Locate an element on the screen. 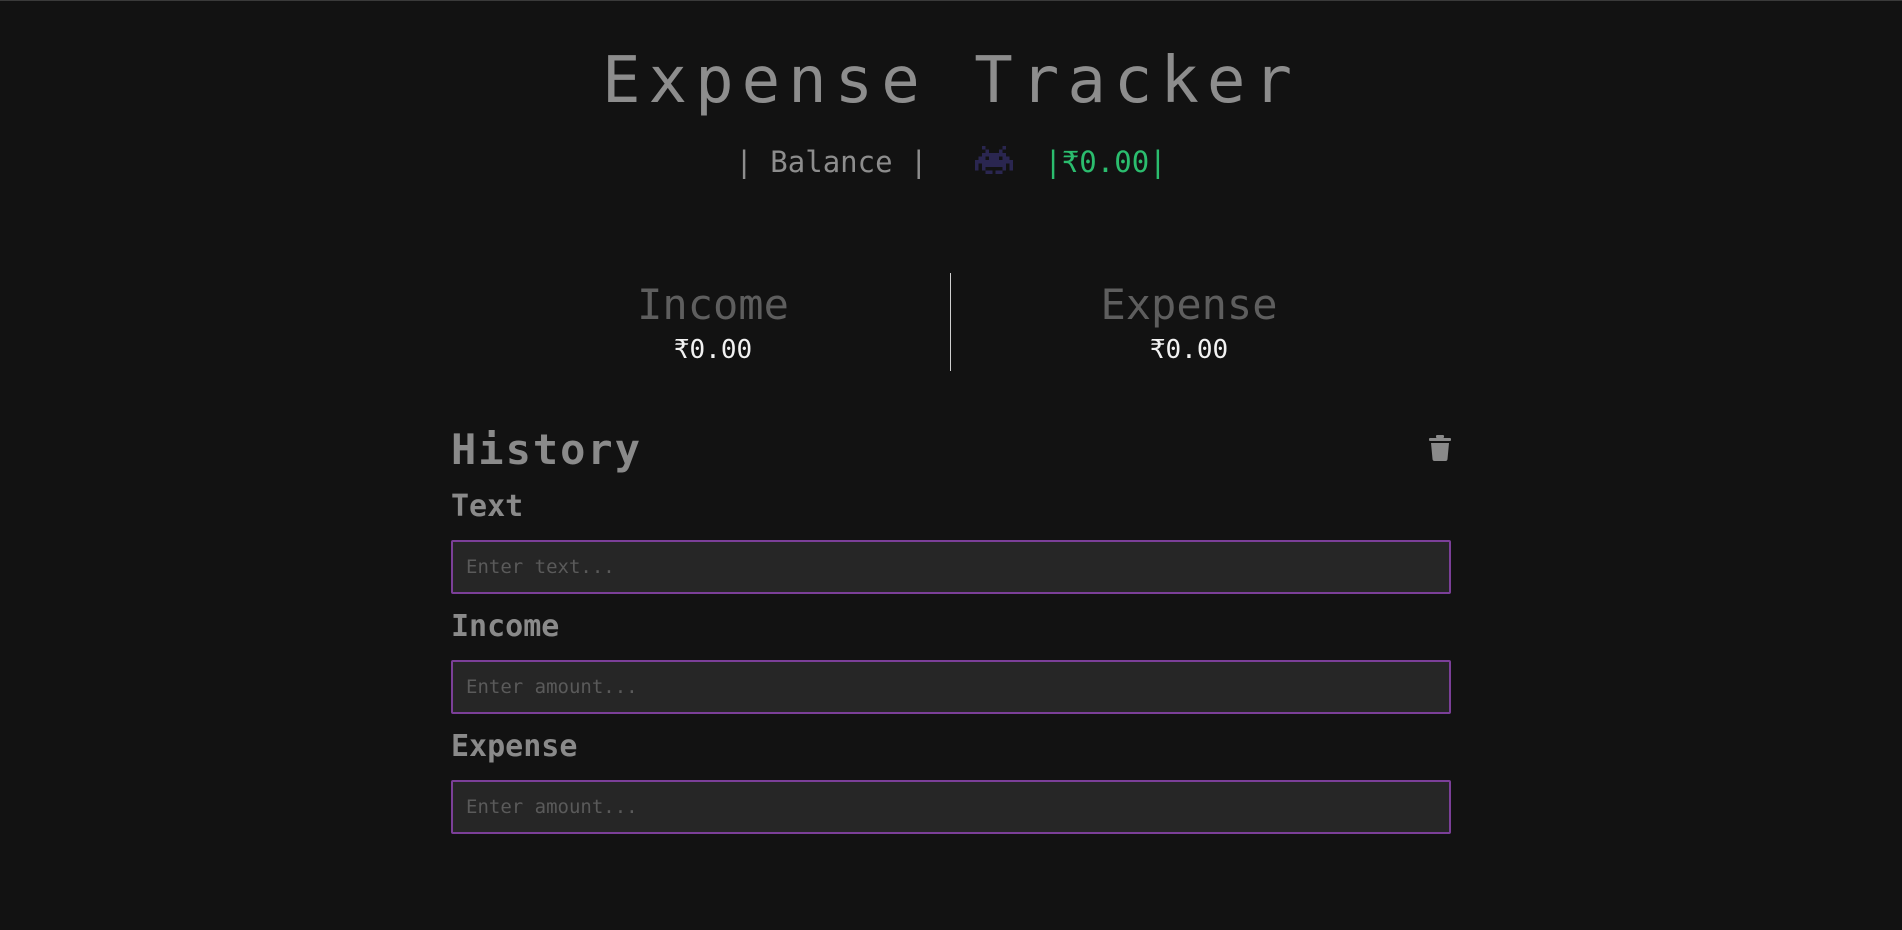 This screenshot has width=1902, height=930. expense-summary-label: Expense is located at coordinates (1189, 304).